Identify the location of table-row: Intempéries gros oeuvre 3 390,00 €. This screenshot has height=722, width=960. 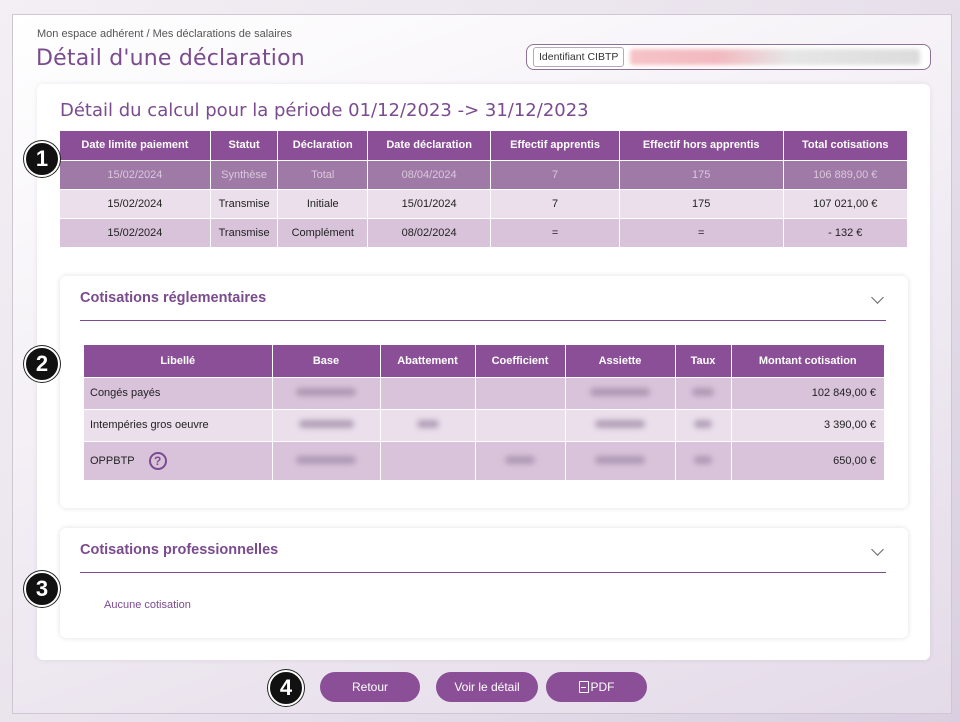
(484, 424).